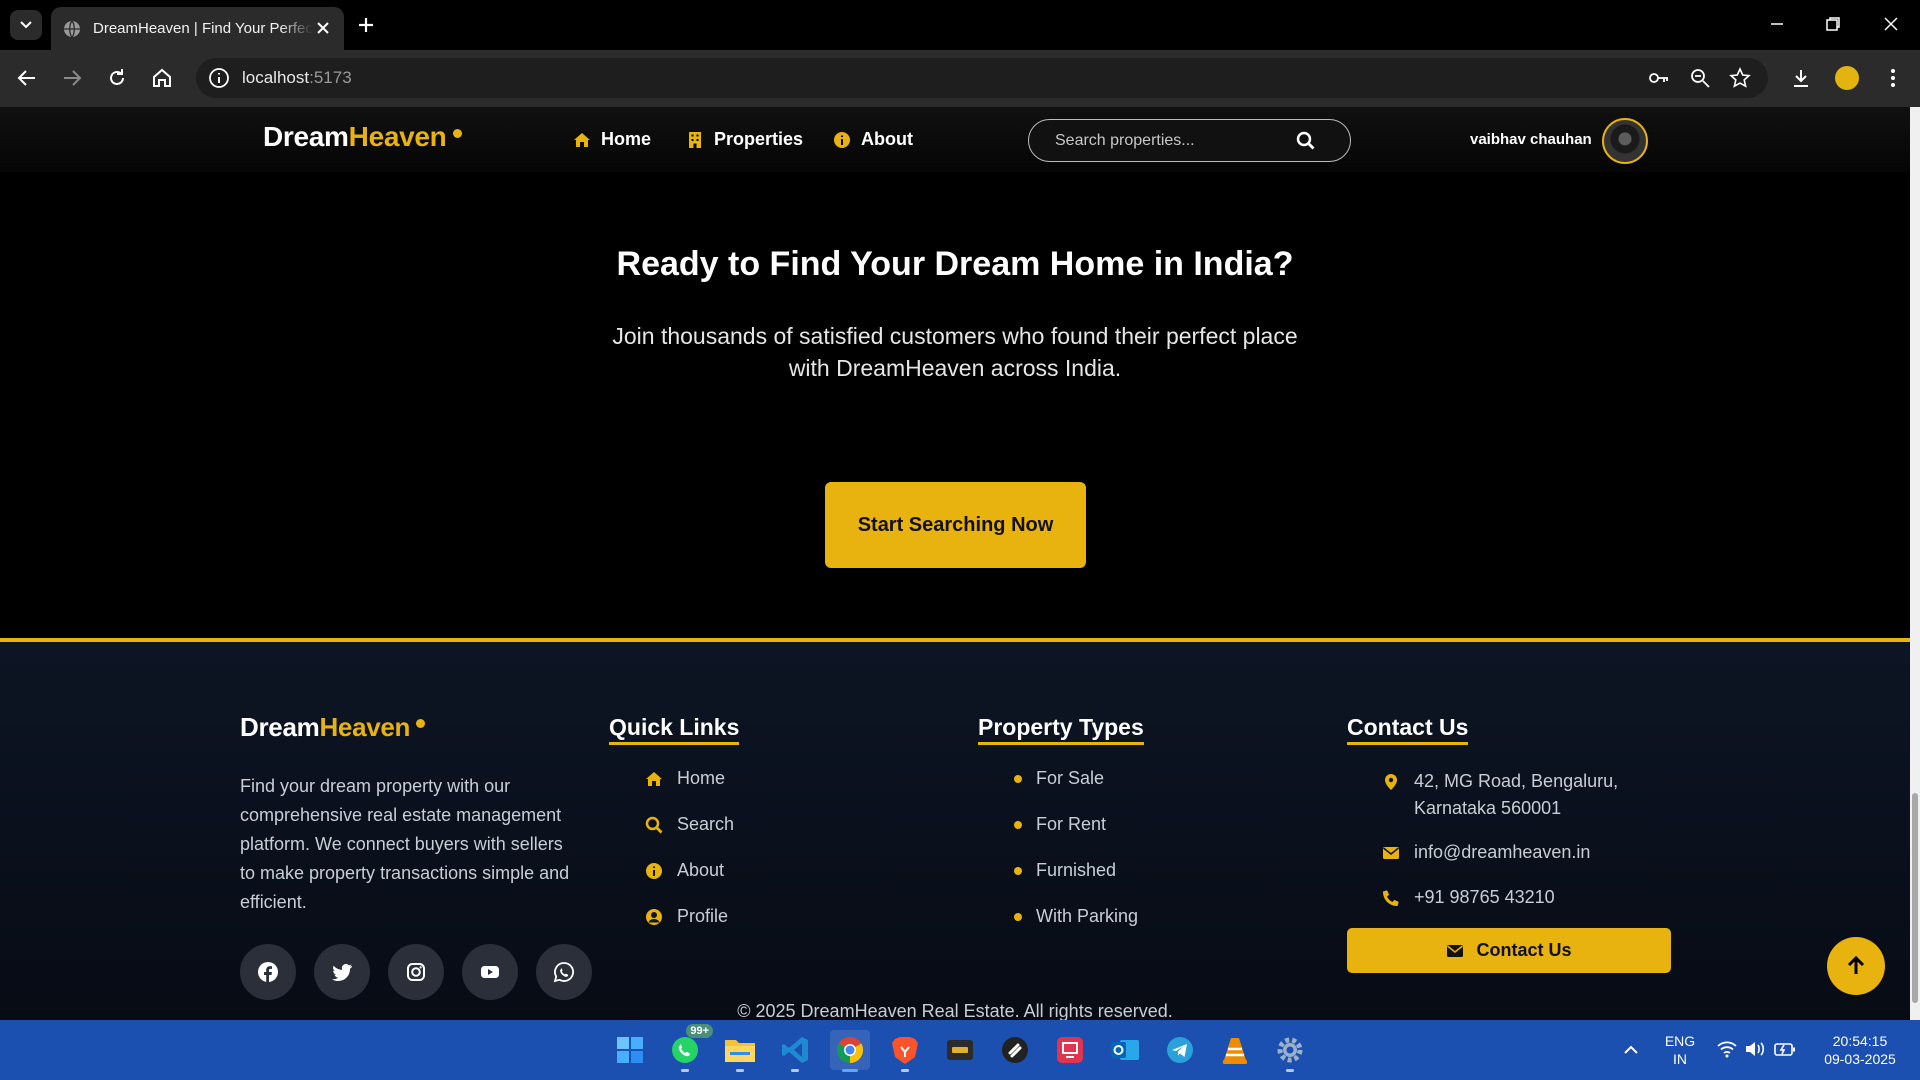 The image size is (1920, 1080). I want to click on taskbar-chrome, so click(850, 1051).